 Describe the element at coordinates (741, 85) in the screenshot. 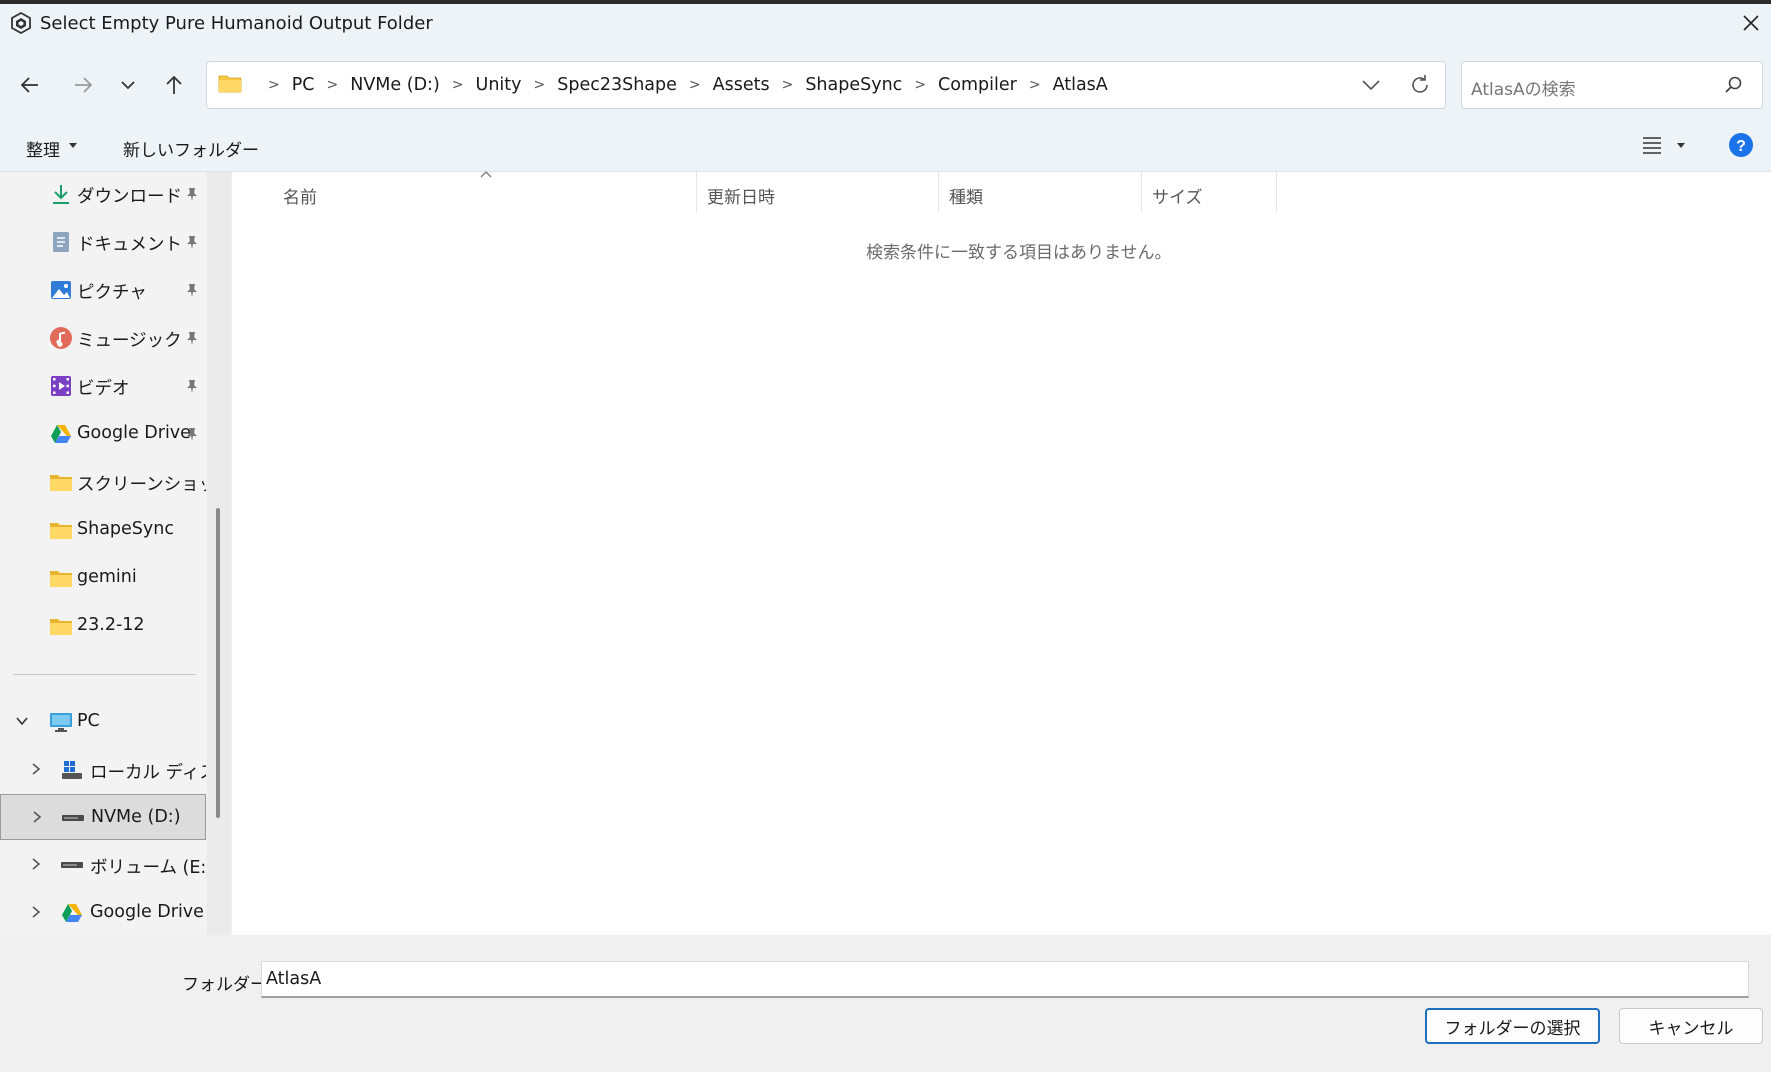

I see `breadcrumb-assets: Assets` at that location.